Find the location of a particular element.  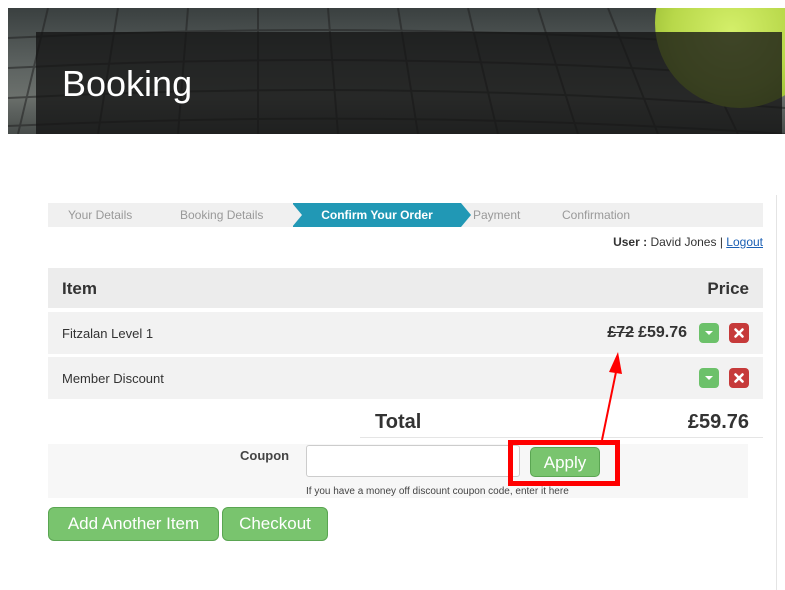

annotation-arrow is located at coordinates (611, 396).